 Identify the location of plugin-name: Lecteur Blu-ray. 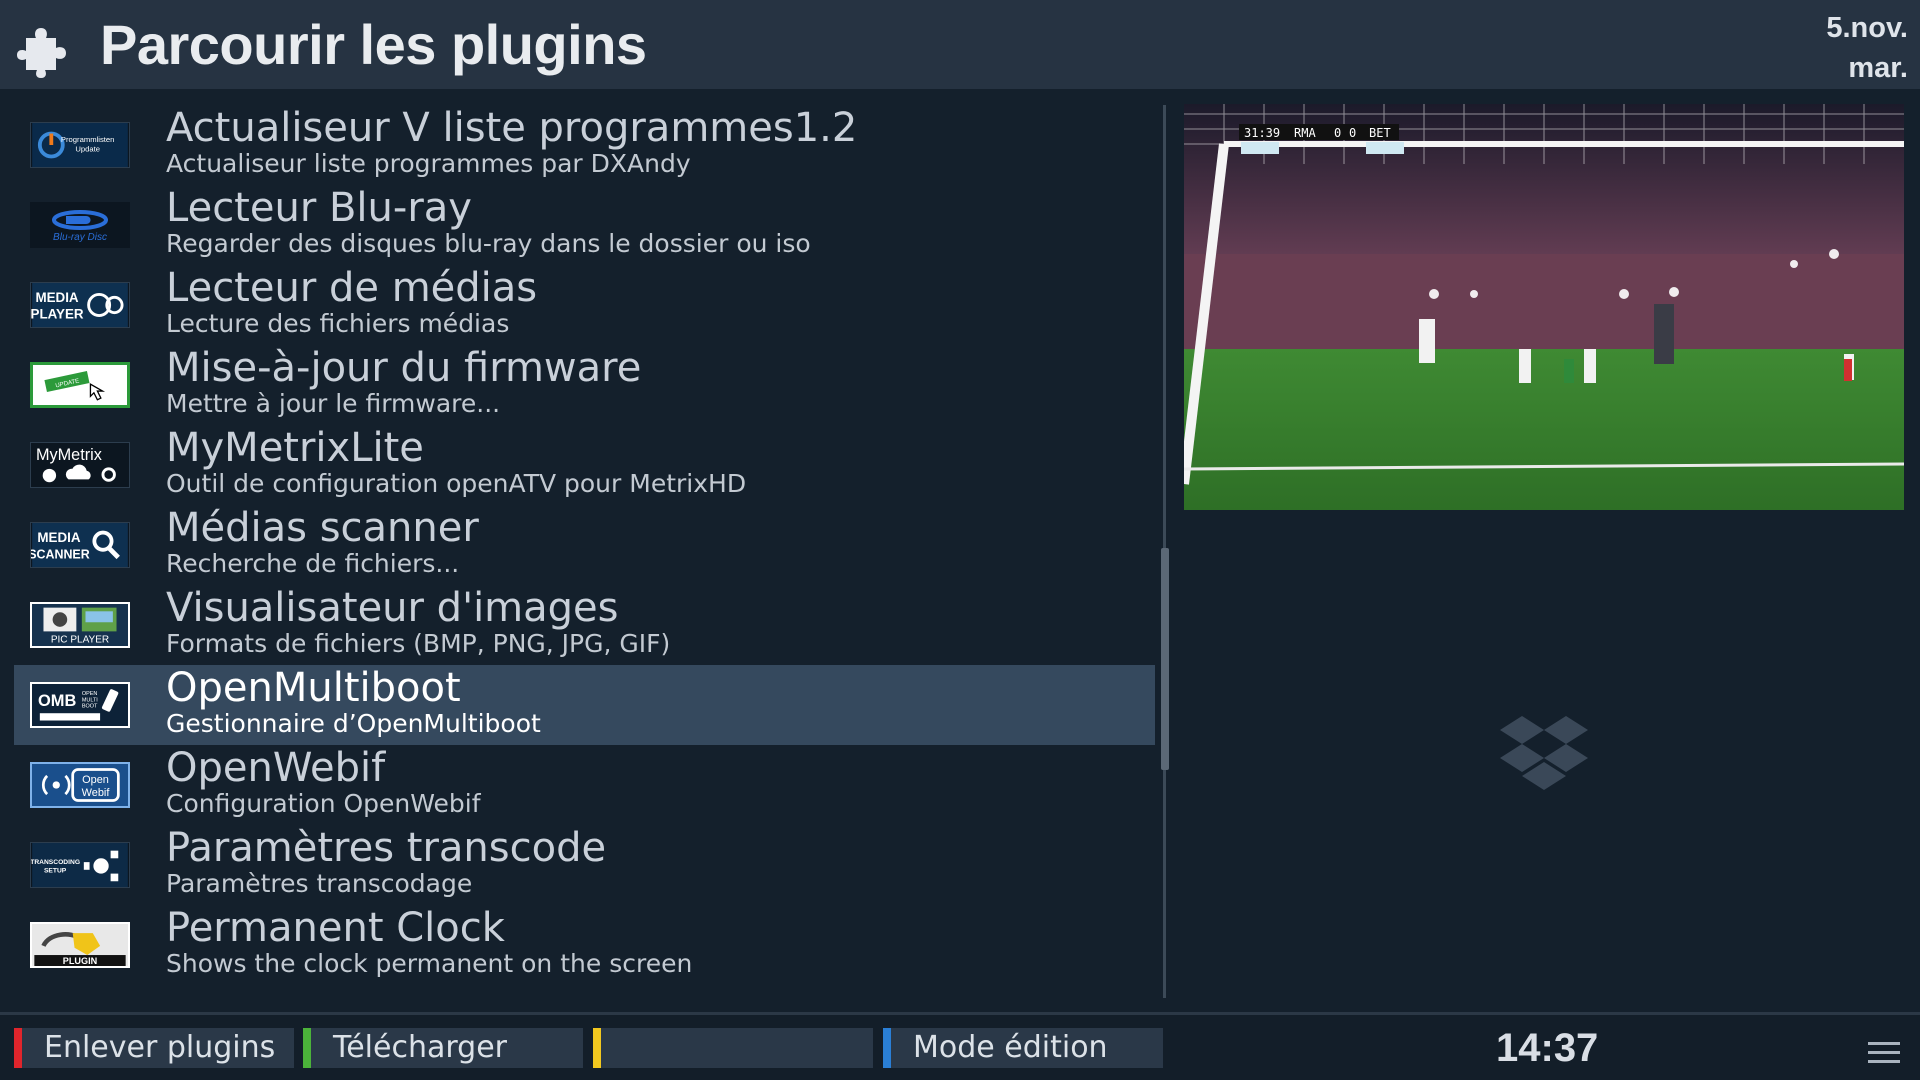
(319, 208).